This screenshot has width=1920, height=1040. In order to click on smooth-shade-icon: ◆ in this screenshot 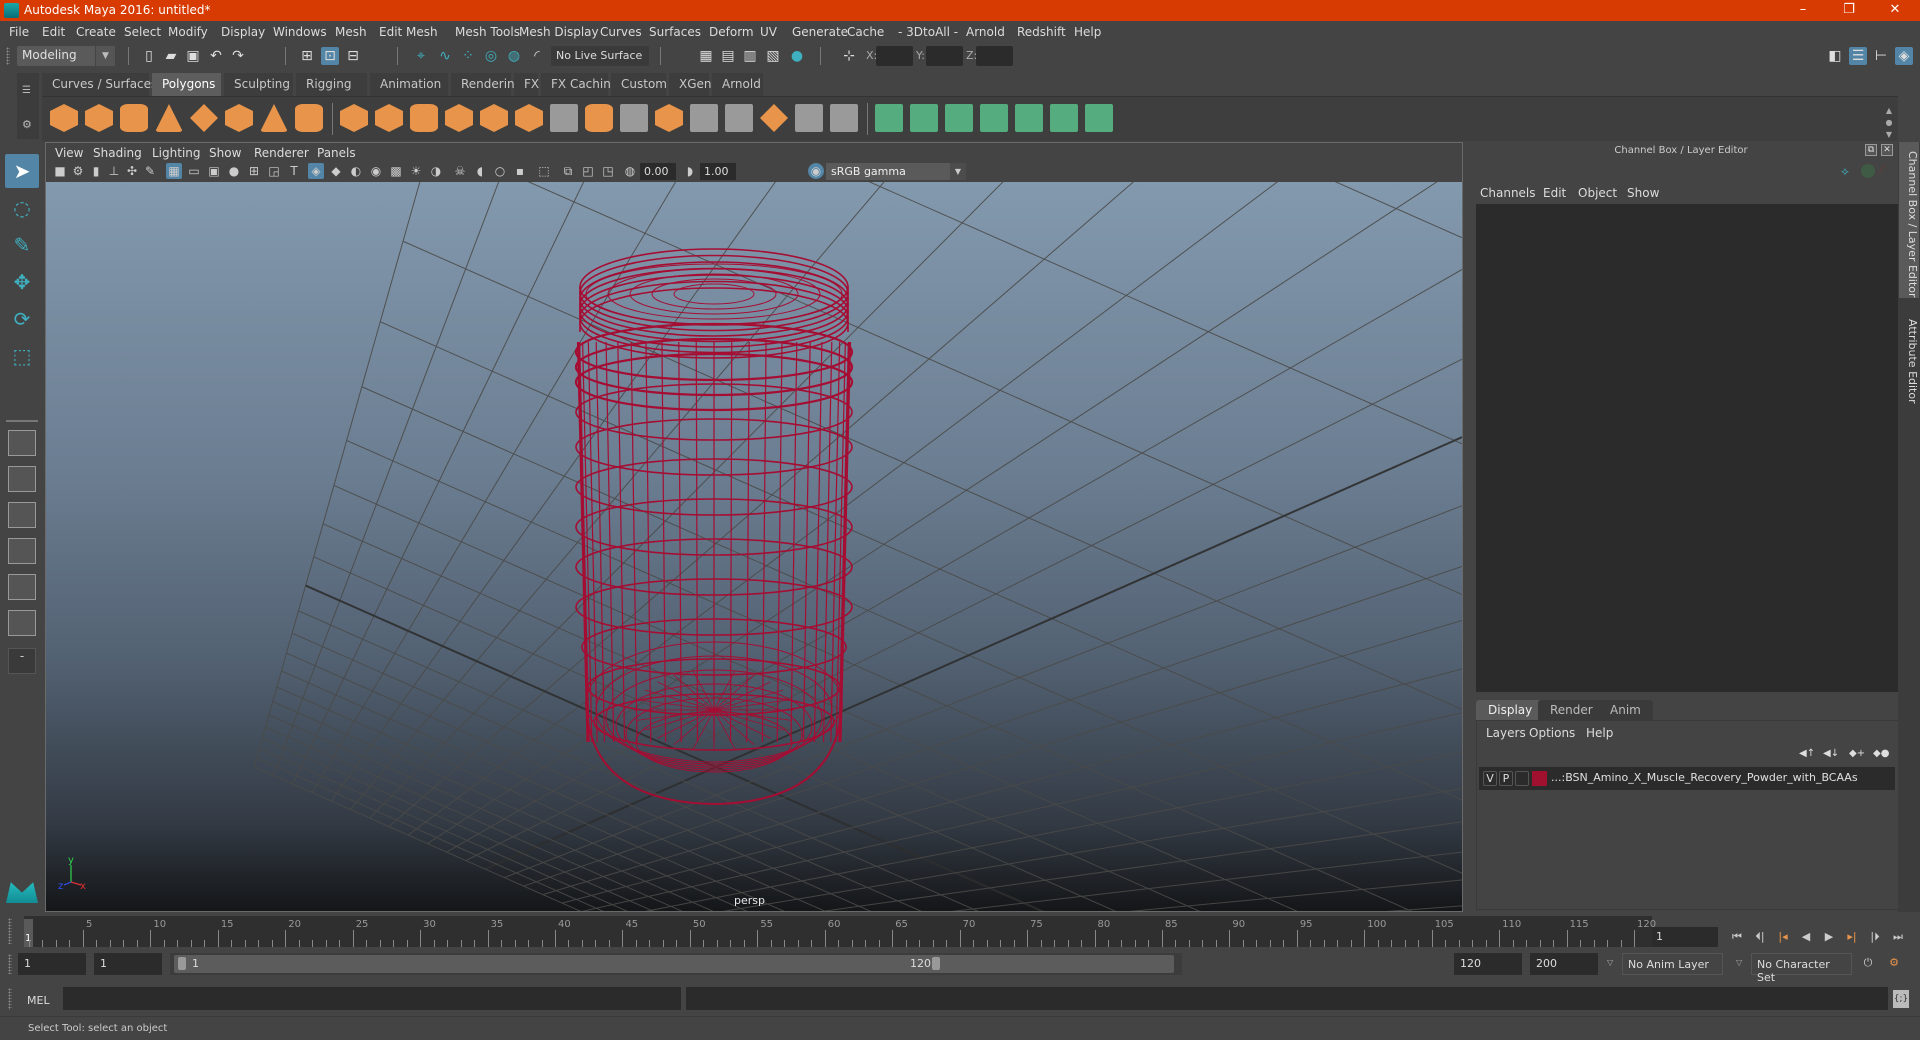, I will do `click(336, 171)`.